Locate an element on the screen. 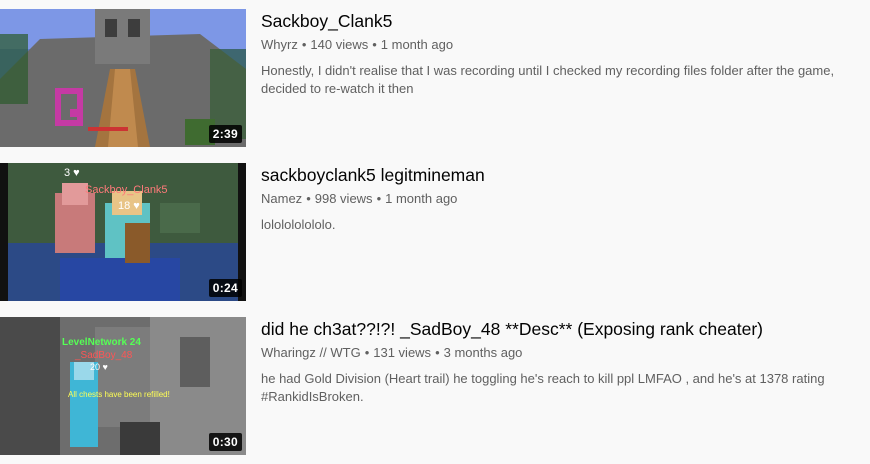 Image resolution: width=870 pixels, height=464 pixels. thumb-chat: All chests have been refilled! is located at coordinates (119, 394).